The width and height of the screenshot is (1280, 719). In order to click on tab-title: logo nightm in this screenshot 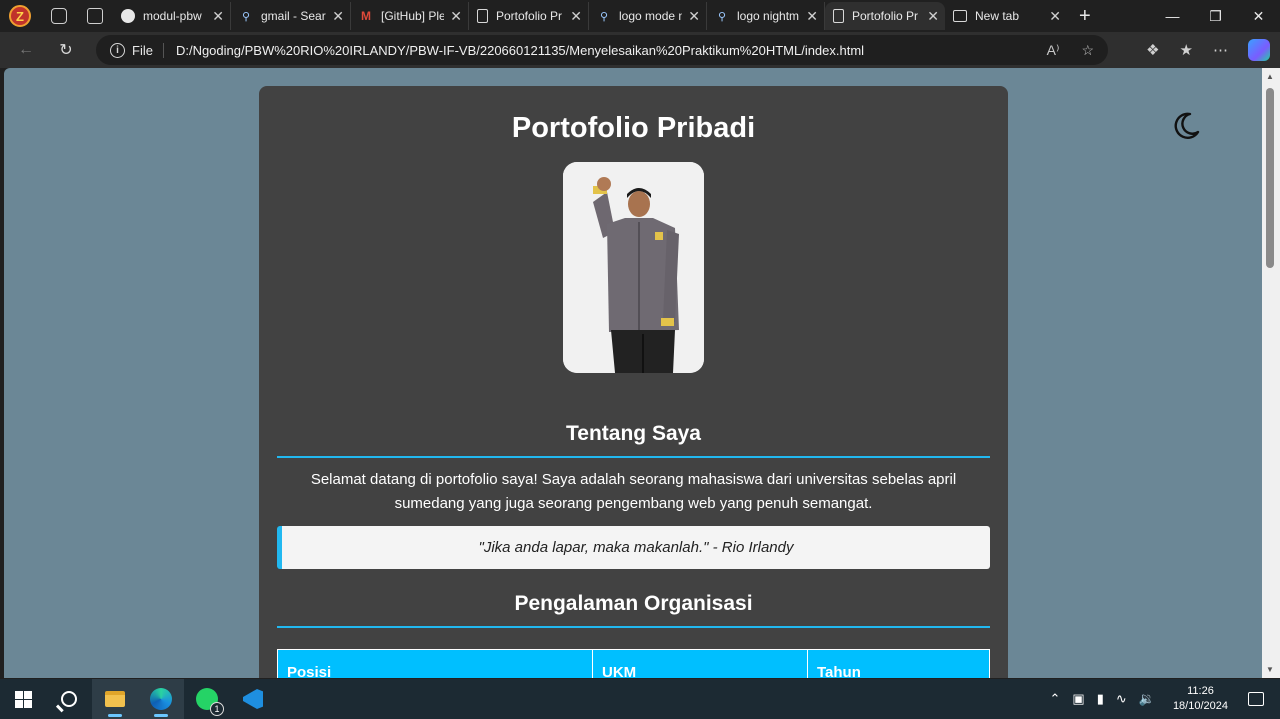, I will do `click(768, 16)`.